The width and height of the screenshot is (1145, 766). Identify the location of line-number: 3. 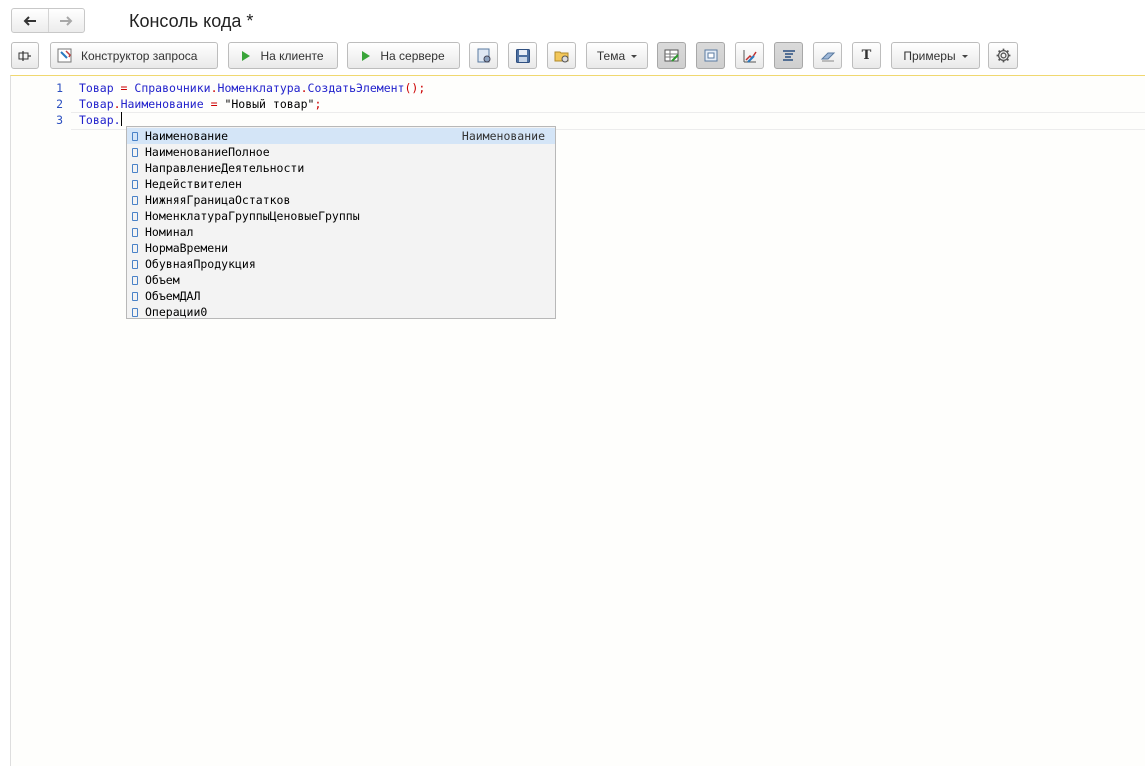
(59, 120).